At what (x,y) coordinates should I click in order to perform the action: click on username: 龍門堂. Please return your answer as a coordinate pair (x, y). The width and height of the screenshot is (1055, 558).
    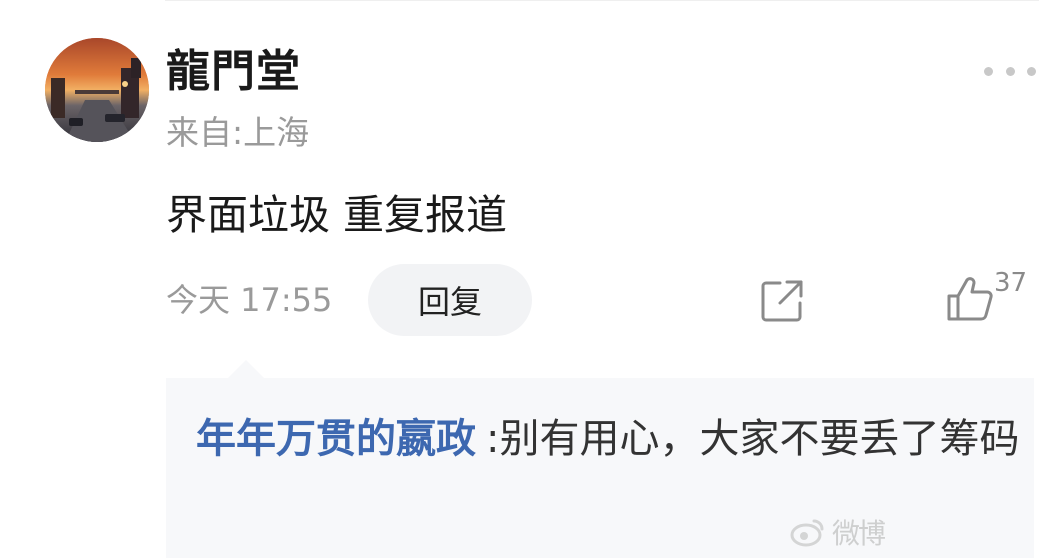
    Looking at the image, I should click on (233, 72).